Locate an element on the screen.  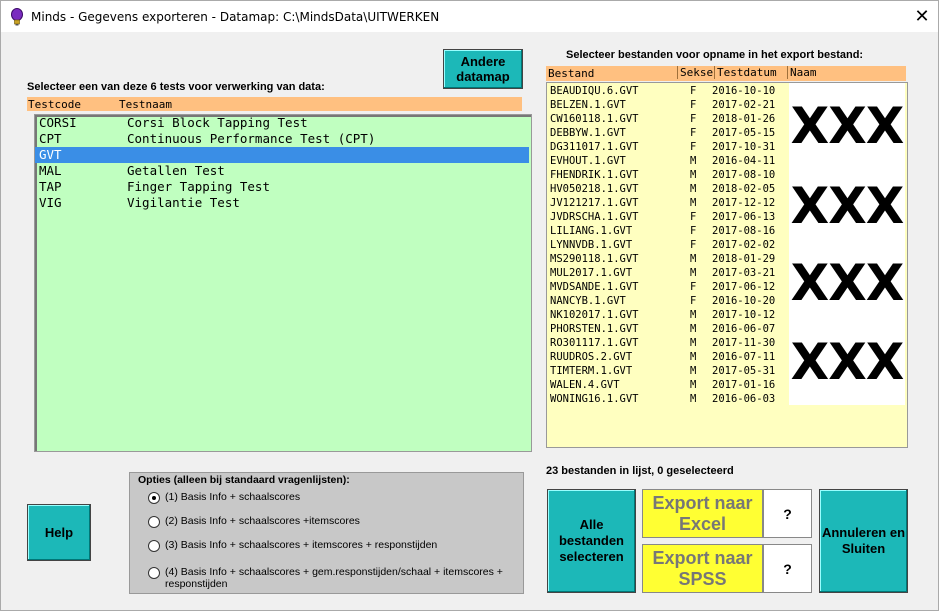
file-name: EVHOUT.1.GVT is located at coordinates (588, 161).